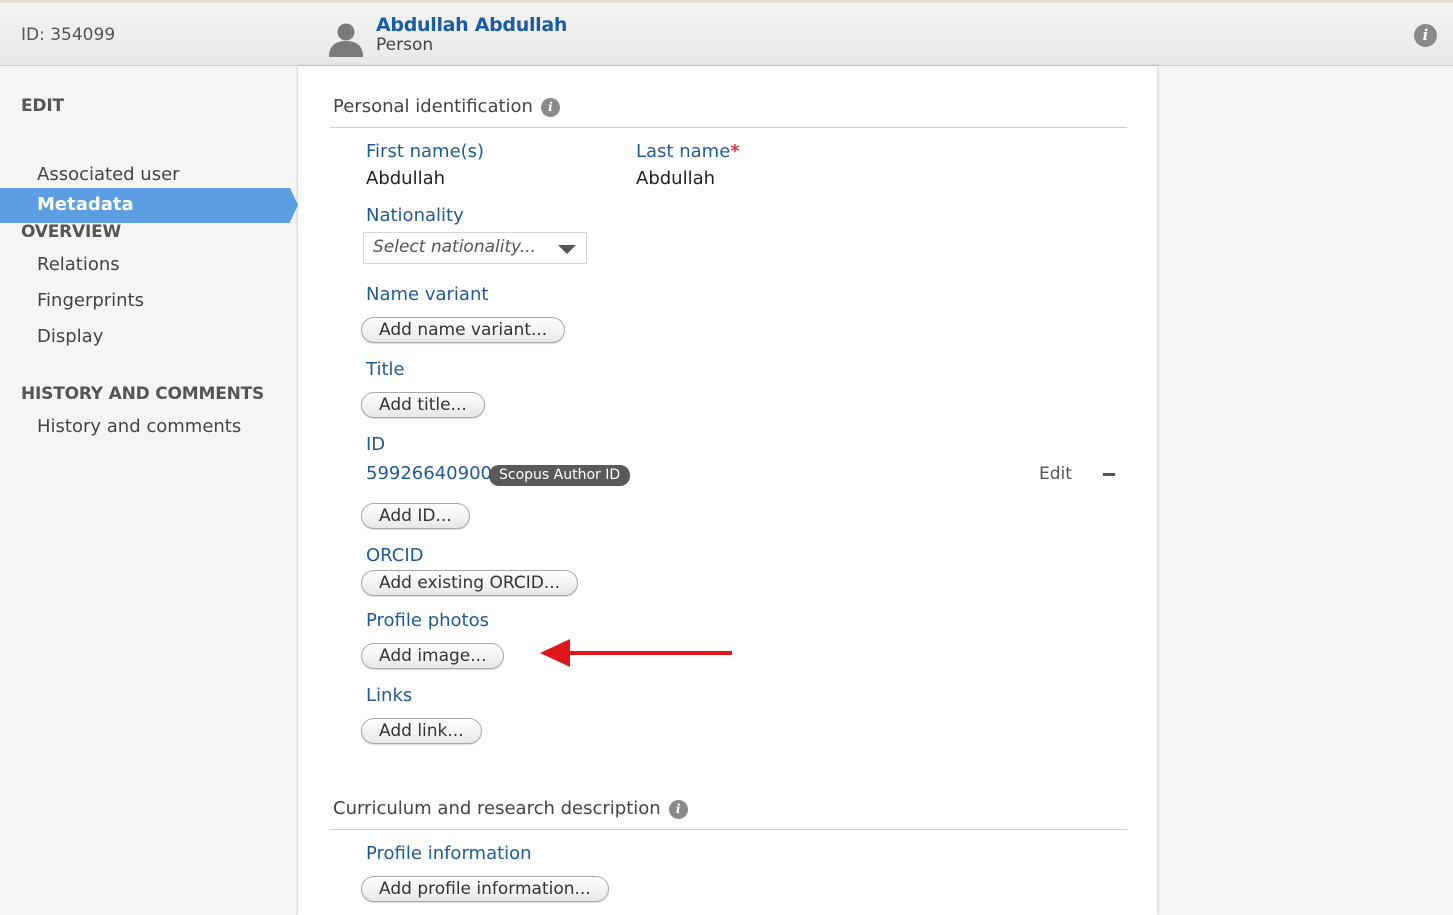 The height and width of the screenshot is (915, 1453). I want to click on required-marker: *, so click(735, 151).